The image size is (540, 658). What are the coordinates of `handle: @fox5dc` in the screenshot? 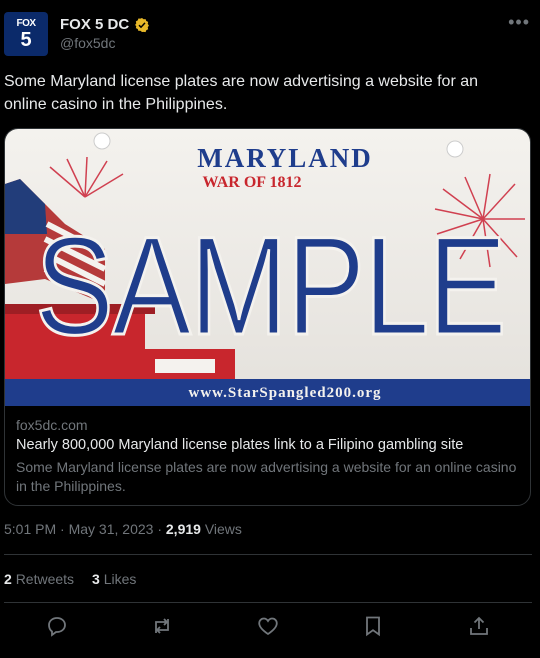 It's located at (87, 43).